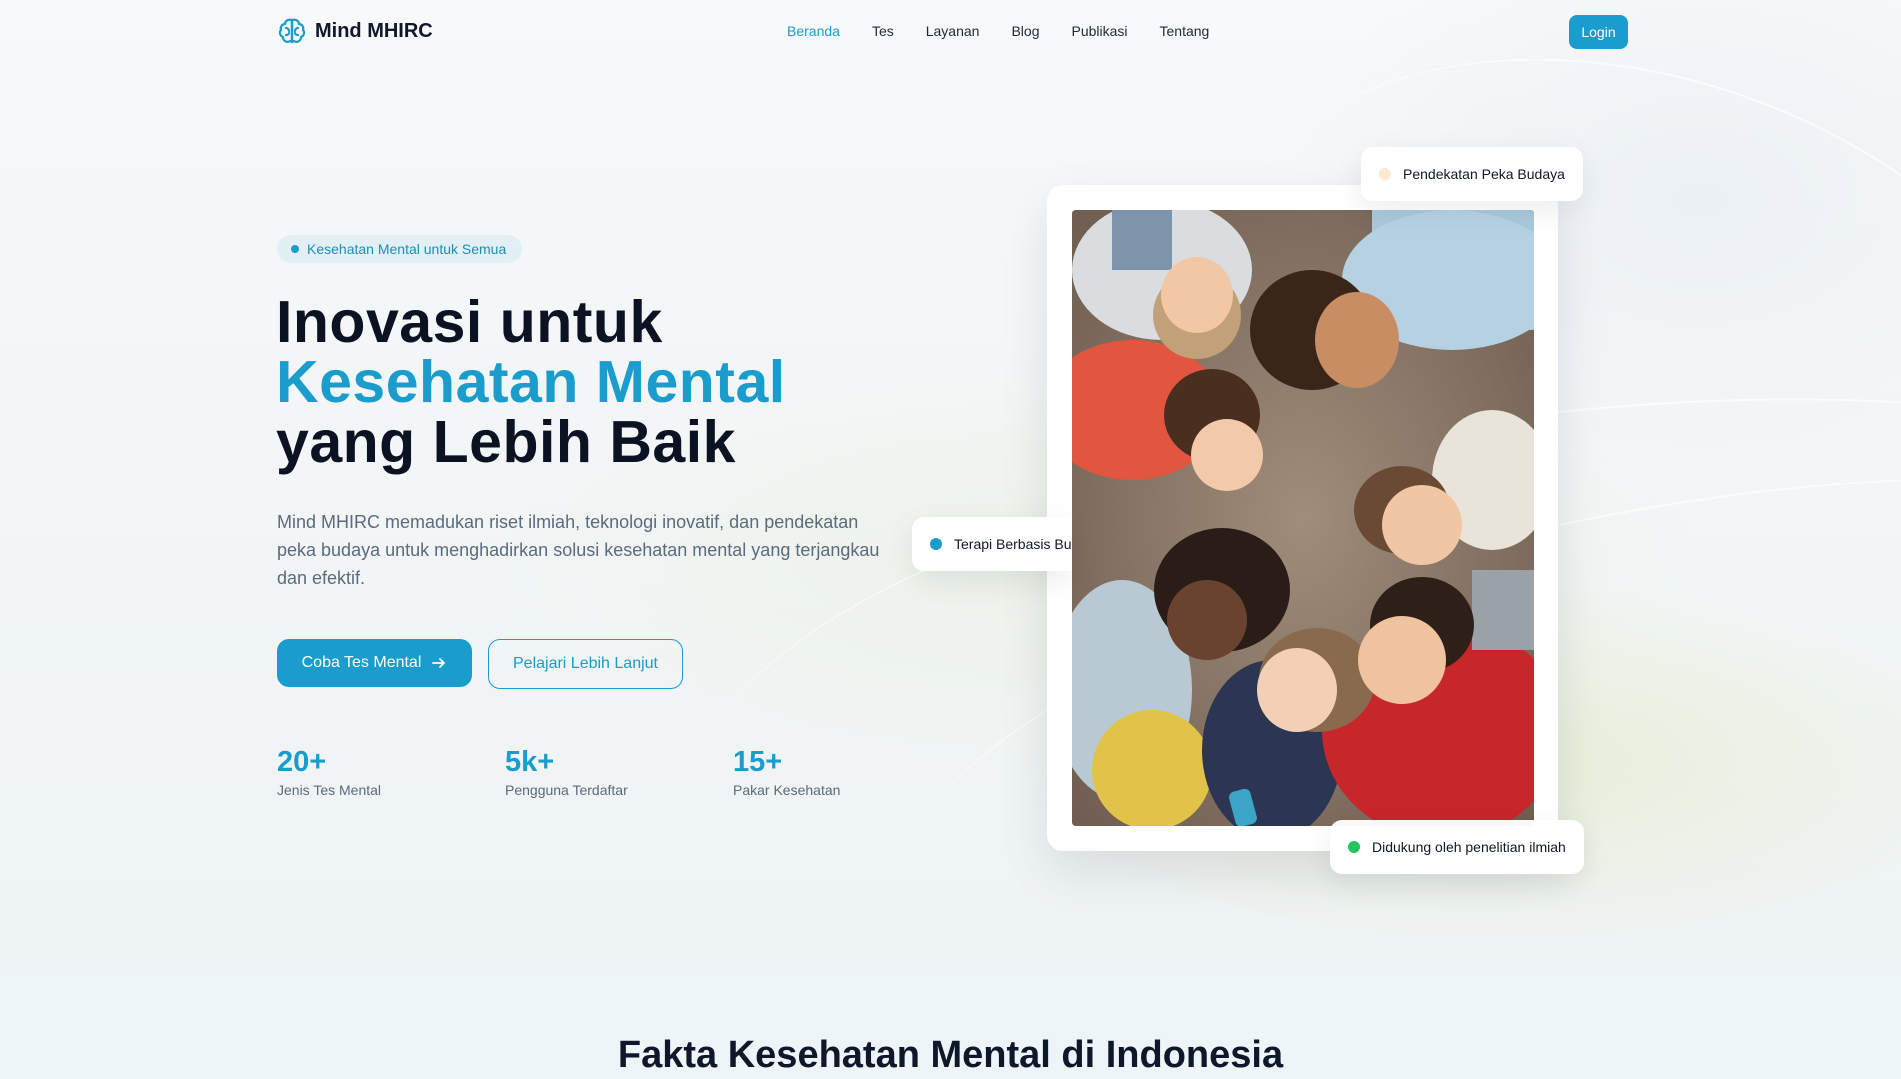 This screenshot has width=1901, height=1079. I want to click on nav-link-layanan: Layanan, so click(953, 31).